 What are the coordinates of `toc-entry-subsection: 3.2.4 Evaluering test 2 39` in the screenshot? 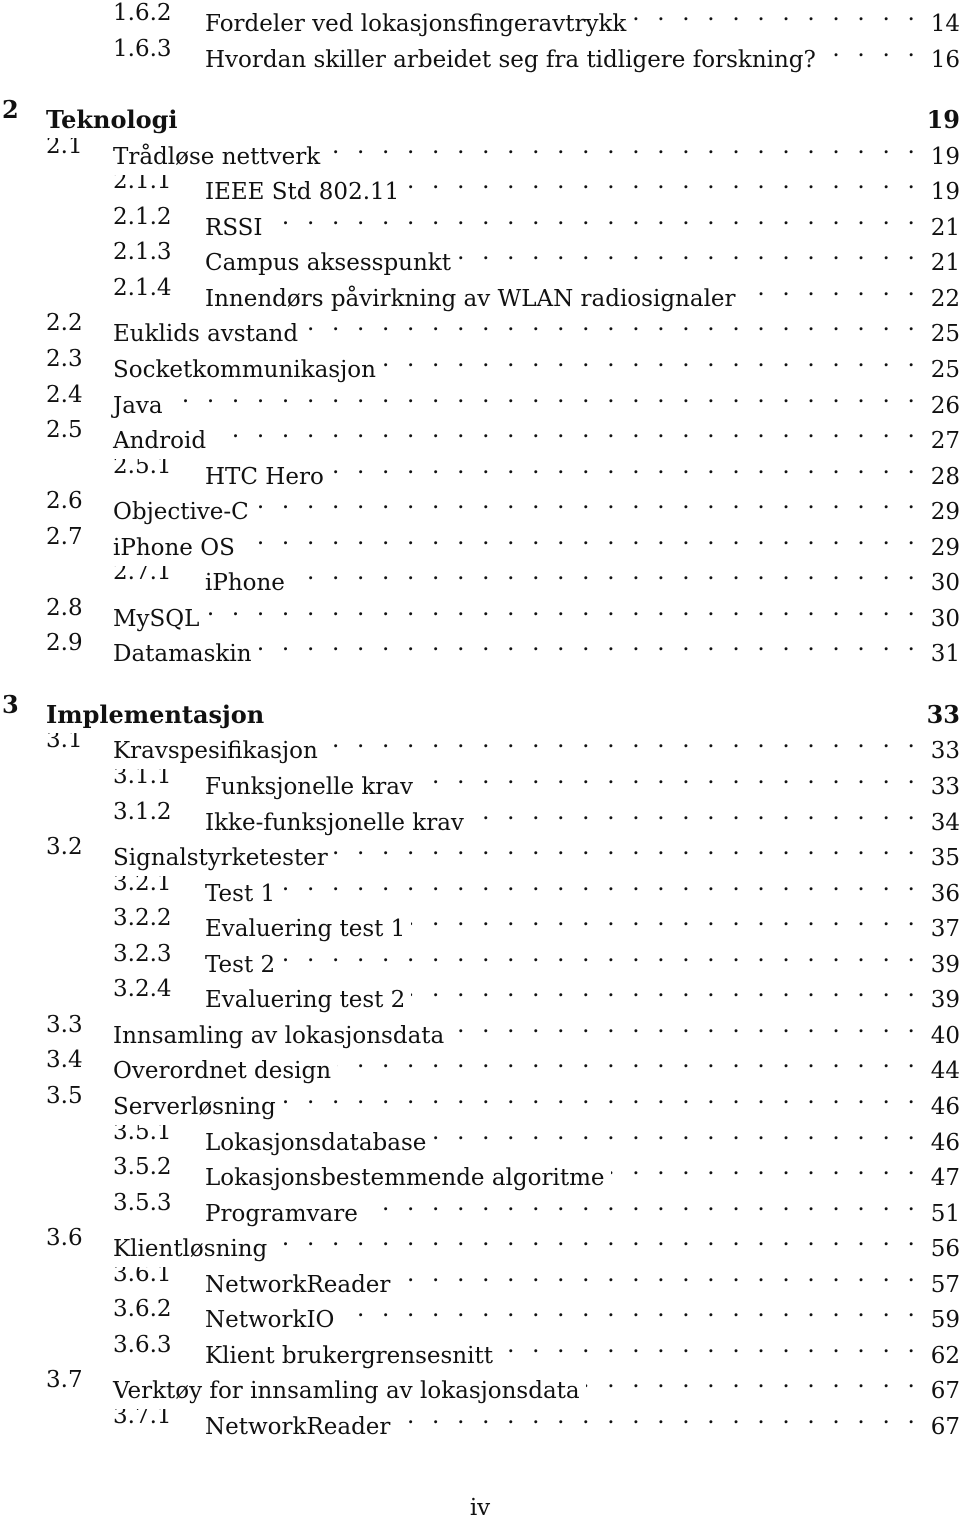 It's located at (480, 995).